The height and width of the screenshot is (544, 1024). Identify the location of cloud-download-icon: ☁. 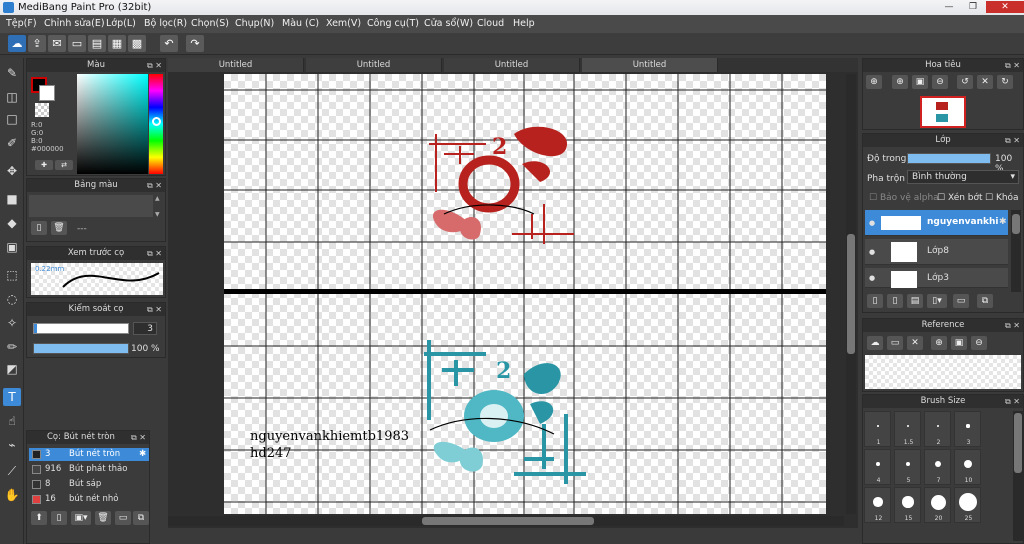
(875, 343).